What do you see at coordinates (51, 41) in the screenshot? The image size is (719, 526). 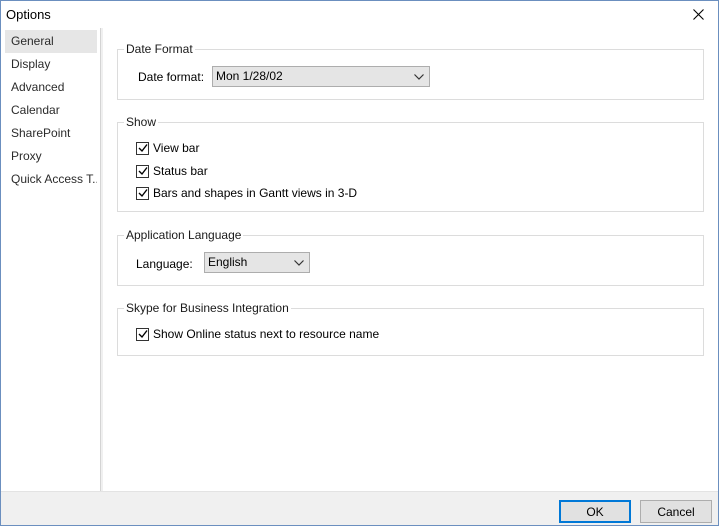 I see `sidebar-item-general: General` at bounding box center [51, 41].